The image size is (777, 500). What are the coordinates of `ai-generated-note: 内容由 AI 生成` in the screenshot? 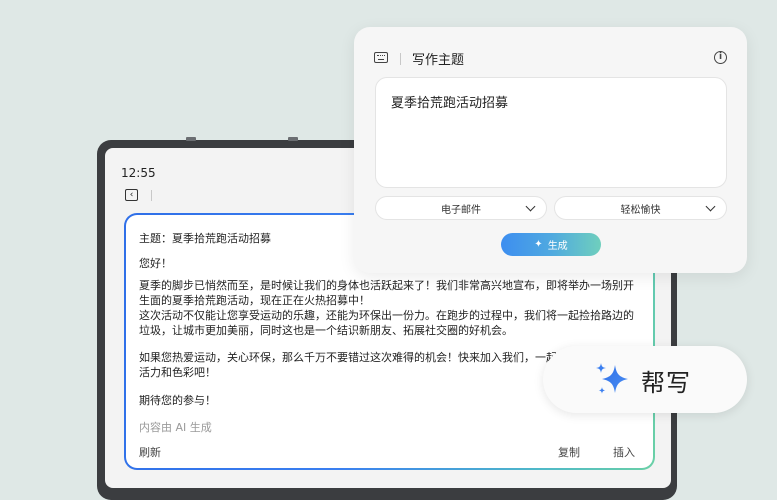 It's located at (175, 427).